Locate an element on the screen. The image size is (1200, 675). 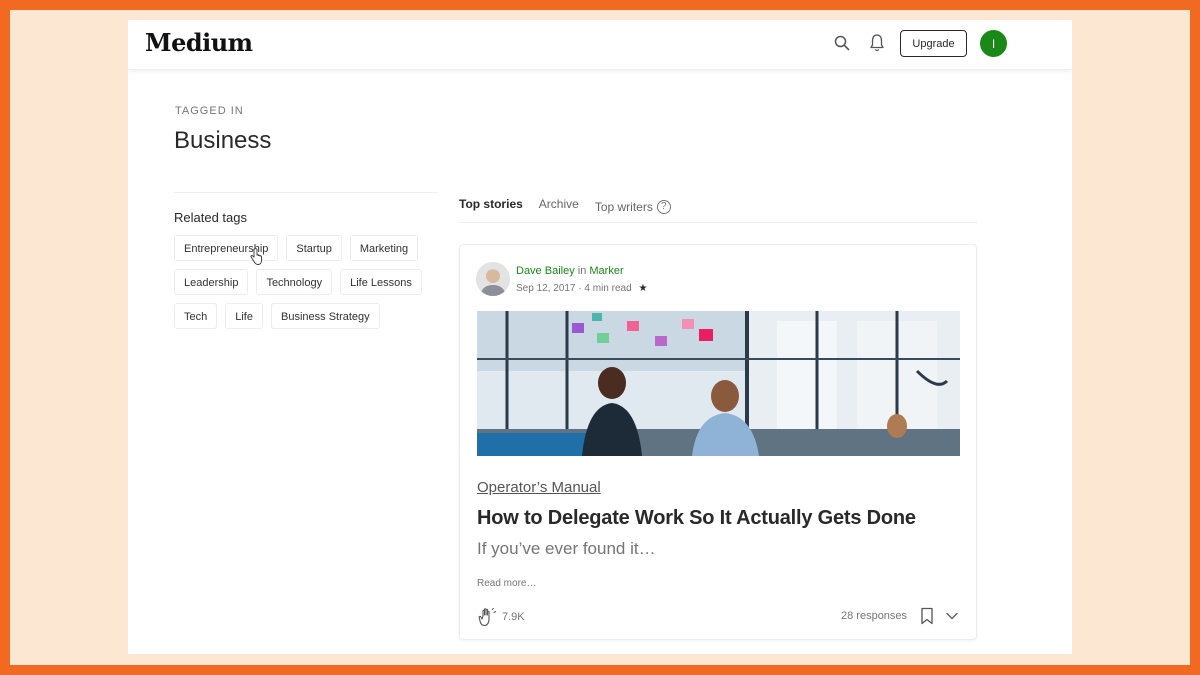
tag-row: Tech Life Business Strategy is located at coordinates (309, 316).